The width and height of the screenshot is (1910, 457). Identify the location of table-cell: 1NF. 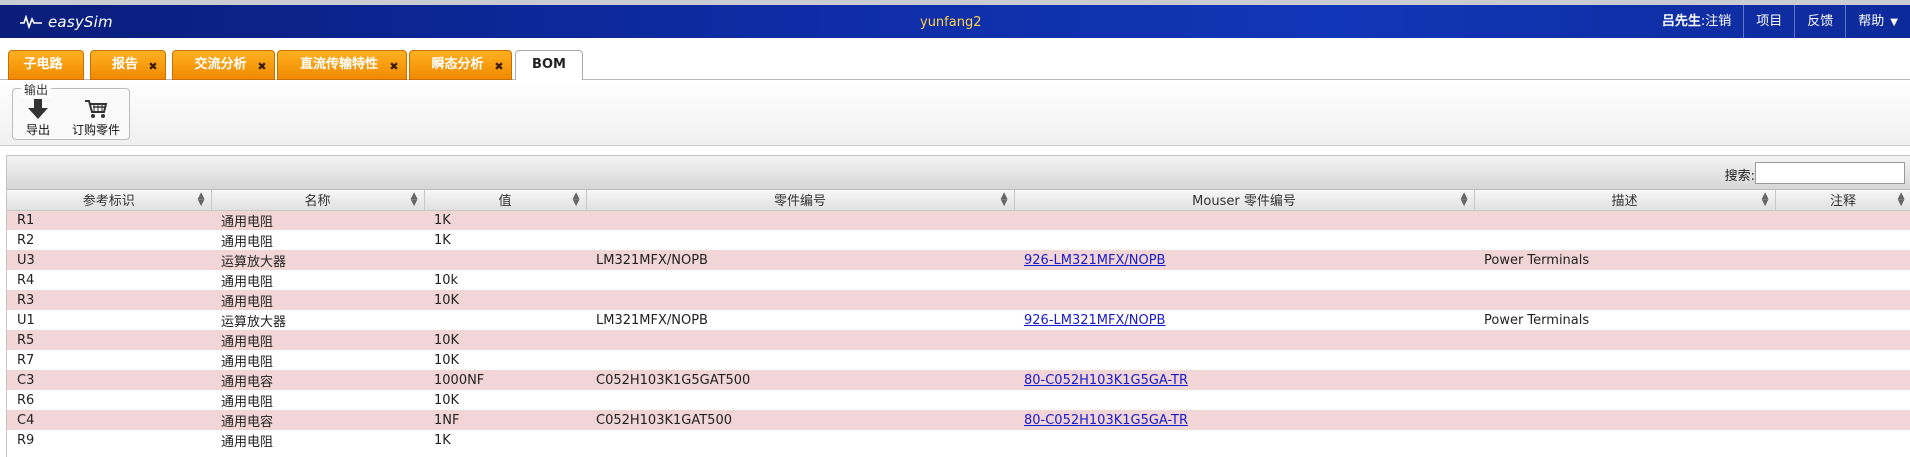
(505, 420).